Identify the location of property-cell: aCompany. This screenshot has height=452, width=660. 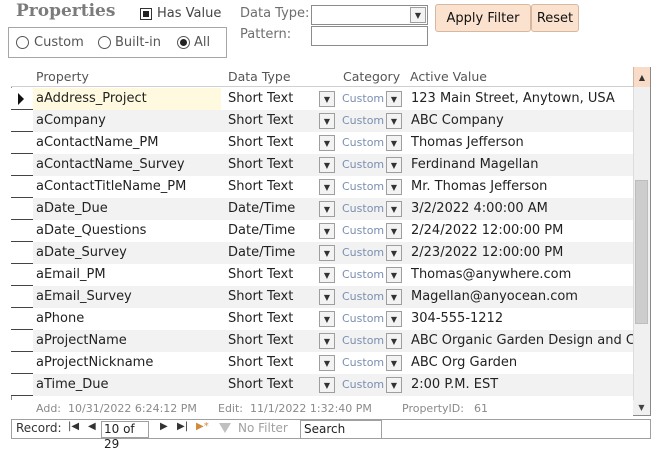
(127, 121).